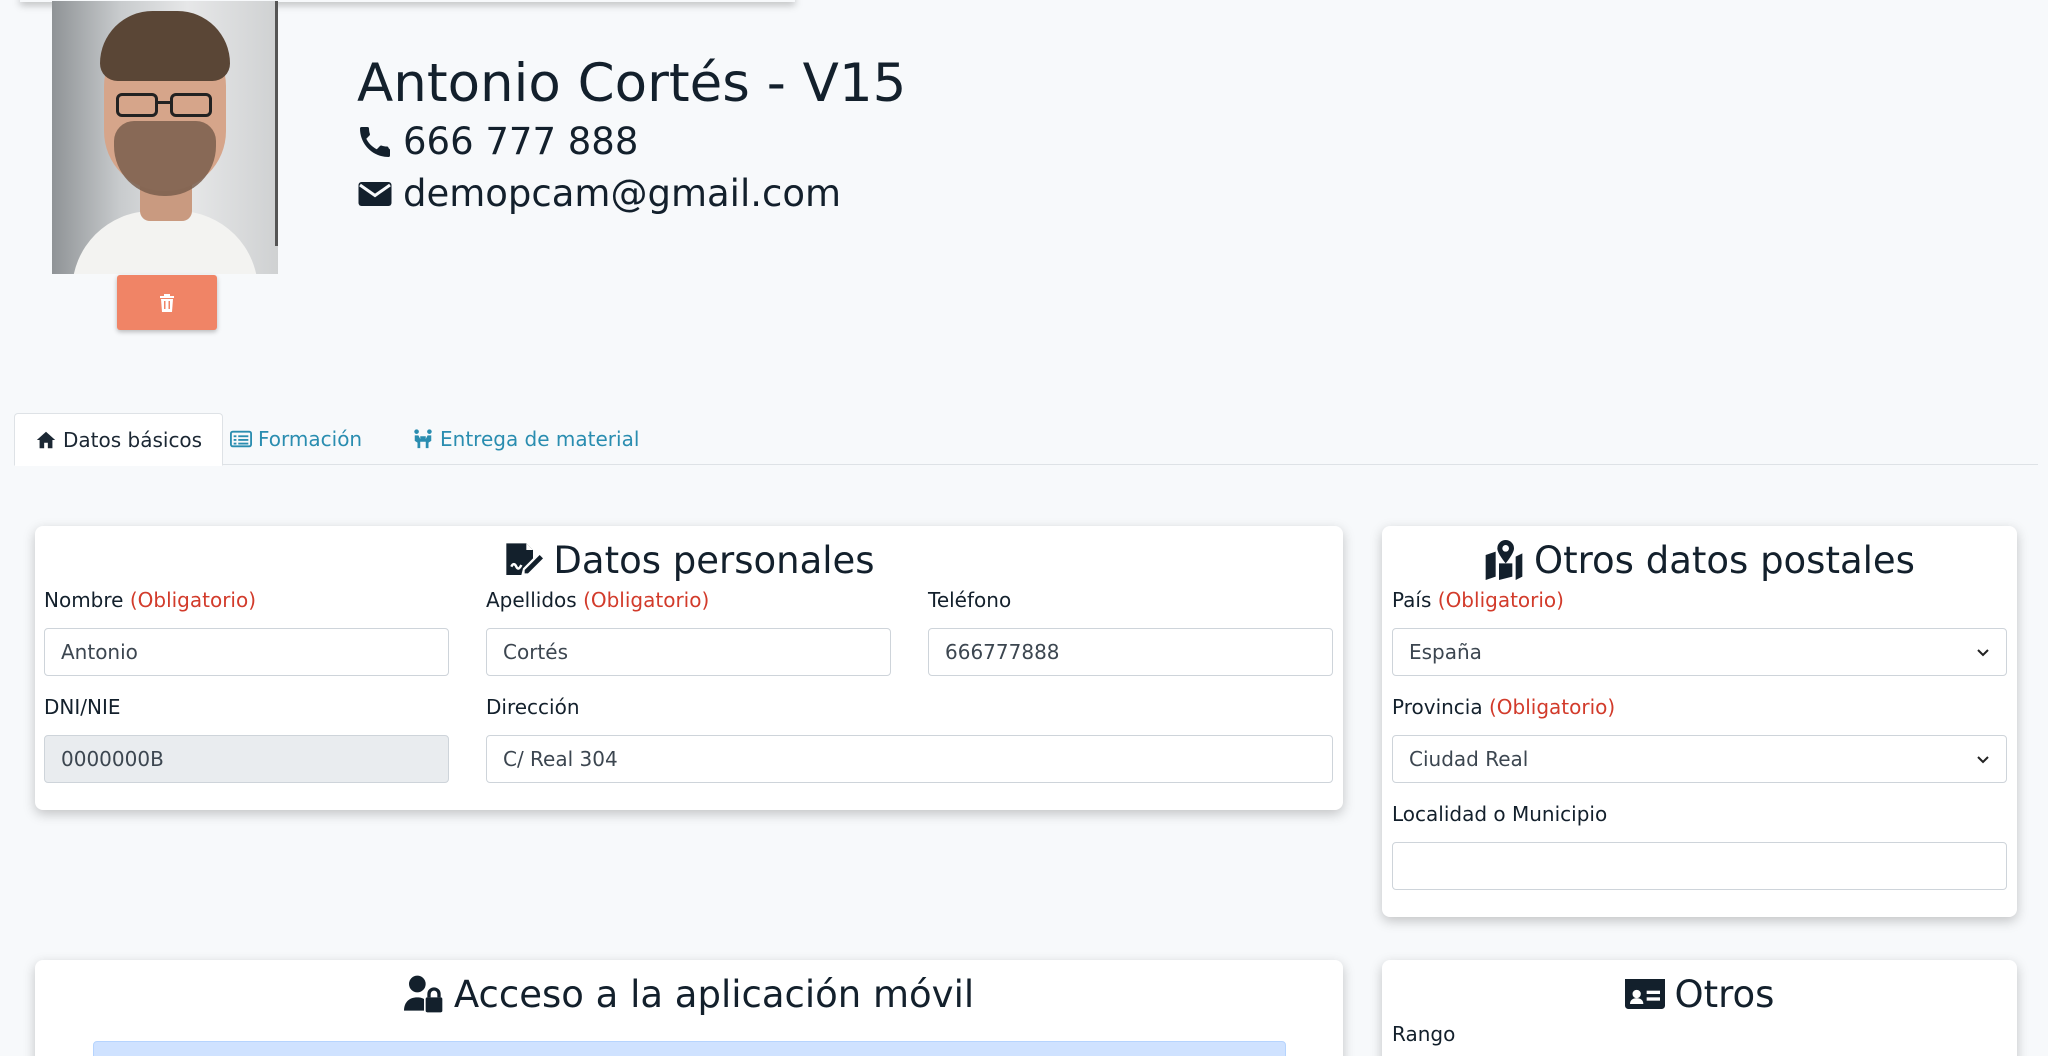 This screenshot has width=2048, height=1056. I want to click on profile-name: Antonio Cortés - V15, so click(632, 83).